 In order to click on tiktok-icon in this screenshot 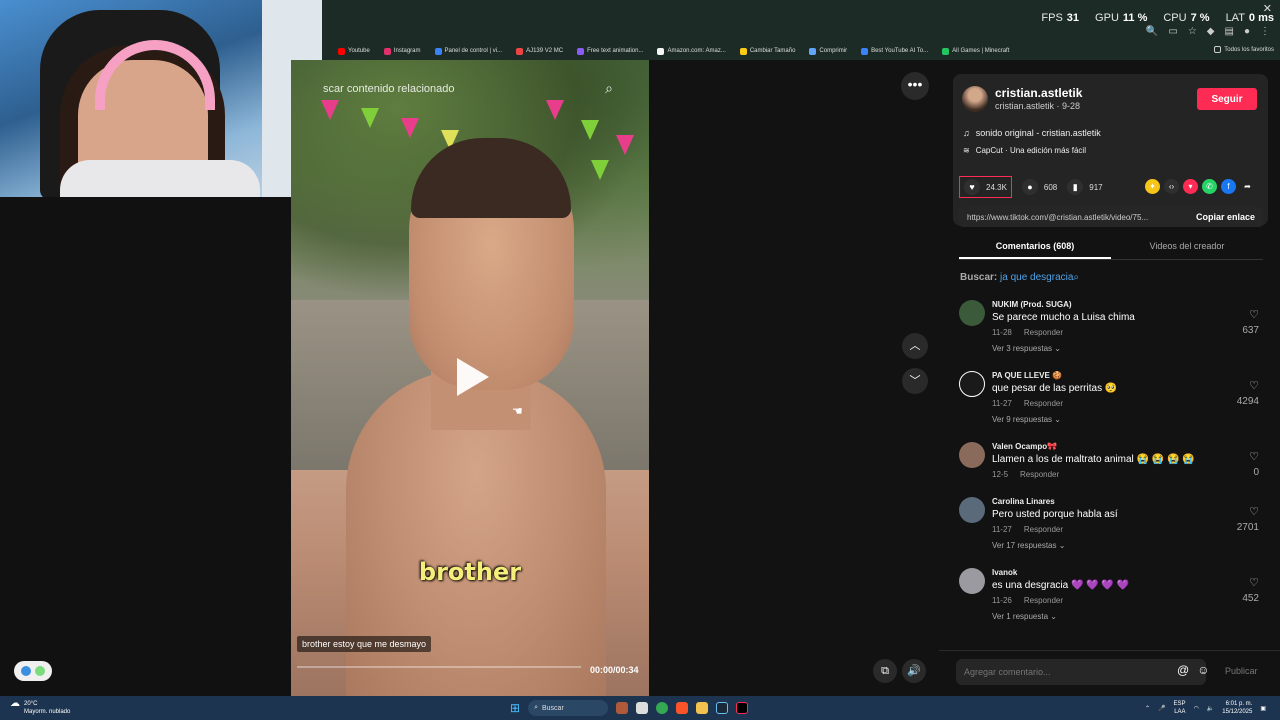, I will do `click(742, 708)`.